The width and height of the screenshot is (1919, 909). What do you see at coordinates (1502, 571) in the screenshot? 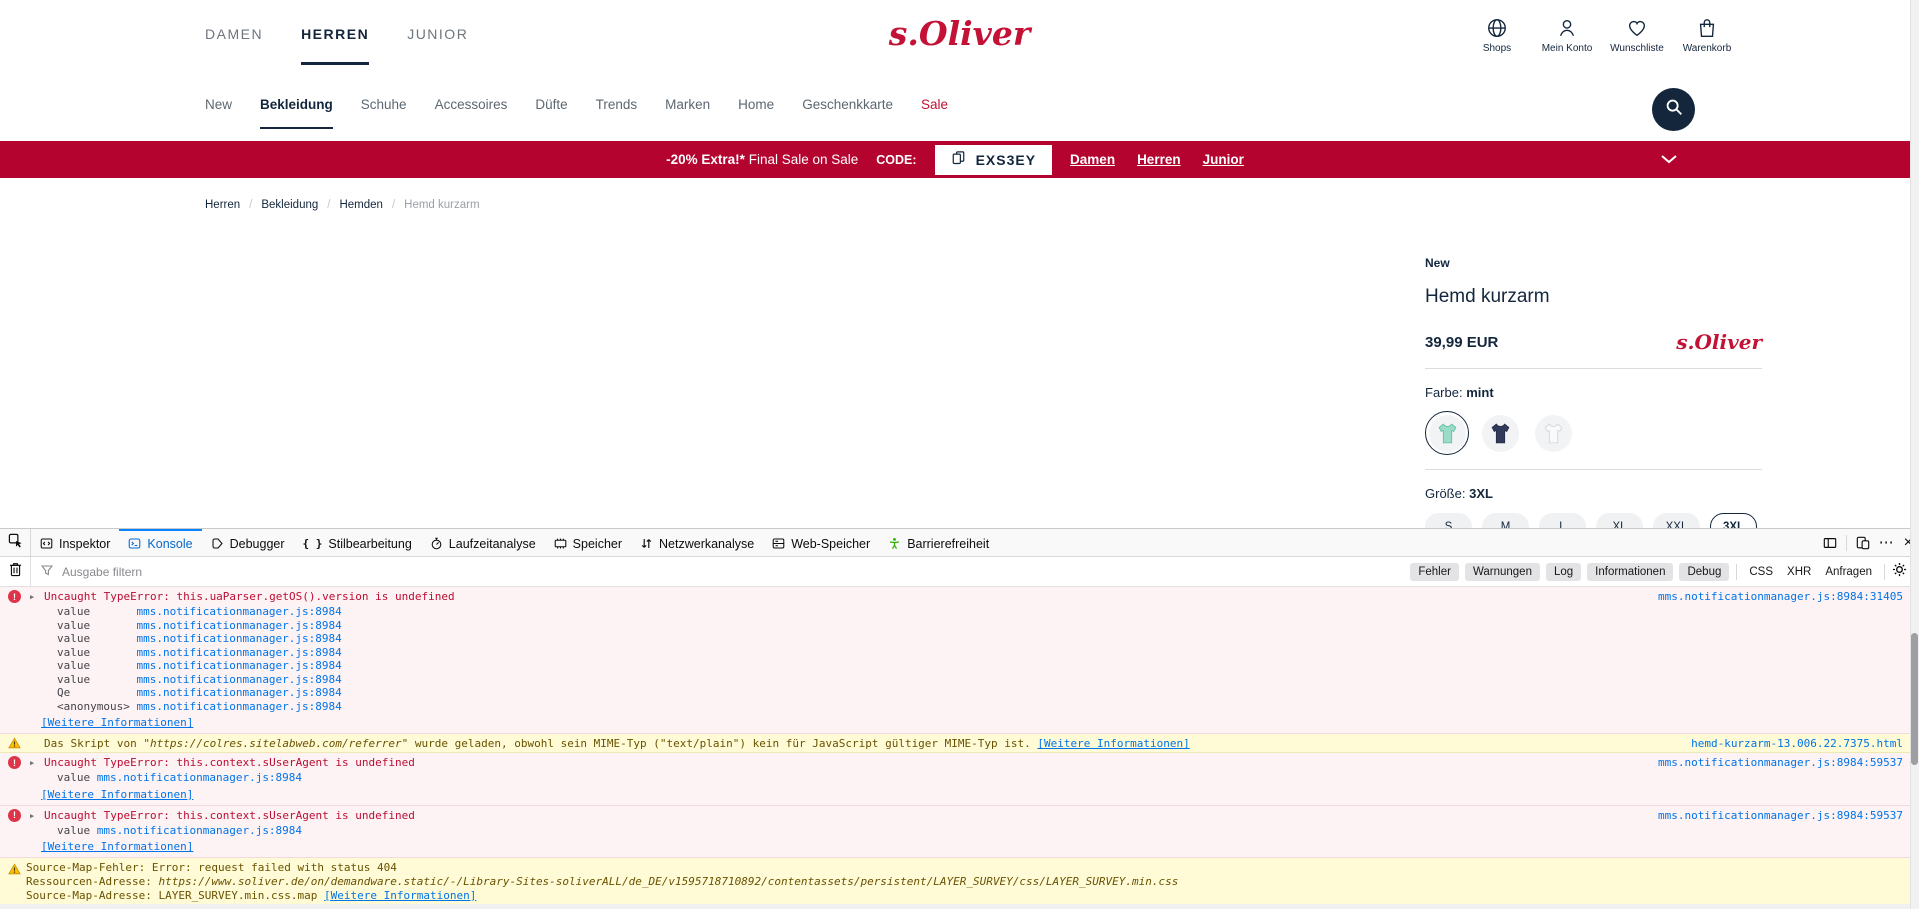
I see `filter-warnungen: Warnungen` at bounding box center [1502, 571].